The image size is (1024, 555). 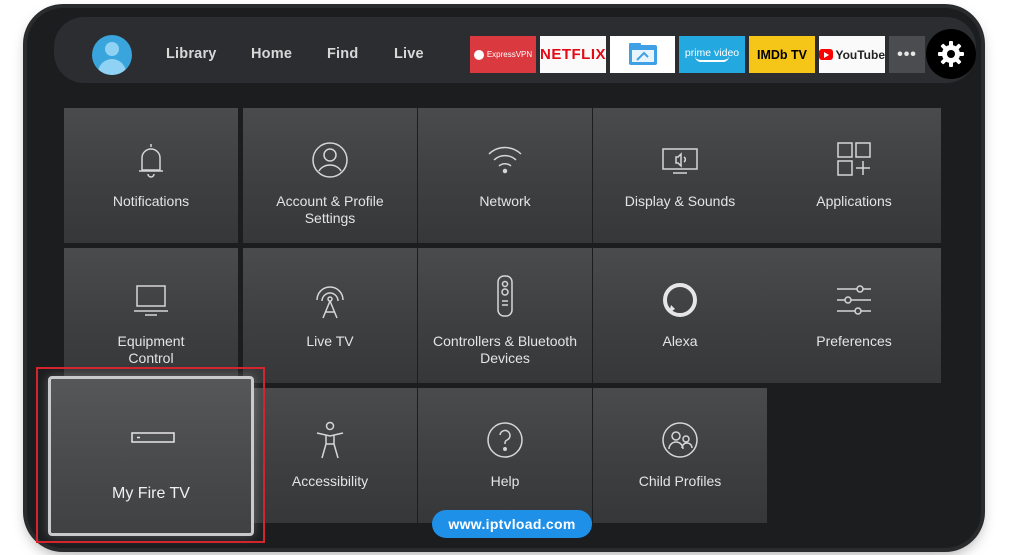 I want to click on tile-display-label: Display & Sounds, so click(x=680, y=201).